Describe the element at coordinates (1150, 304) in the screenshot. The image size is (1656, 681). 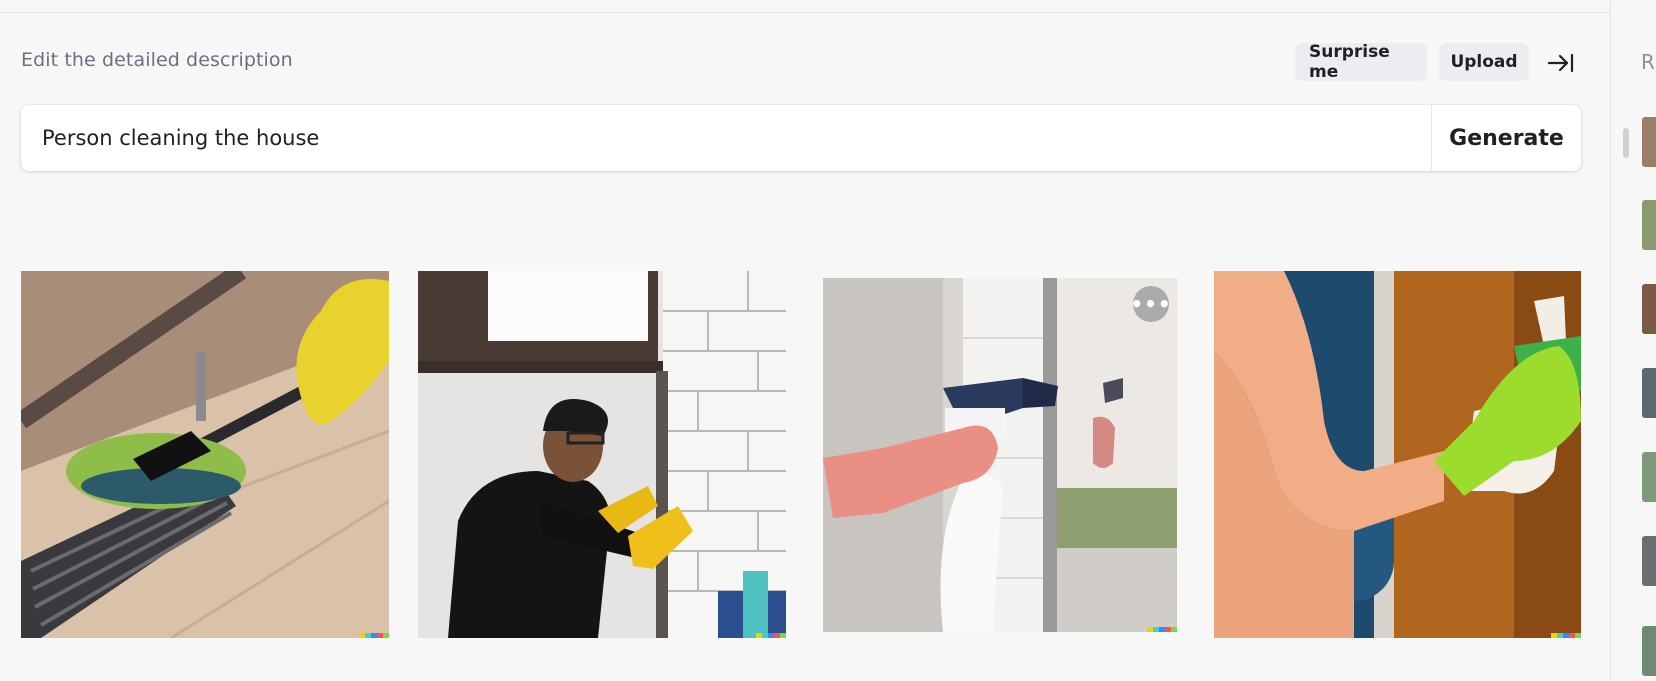
I see `more-options-button: •••` at that location.